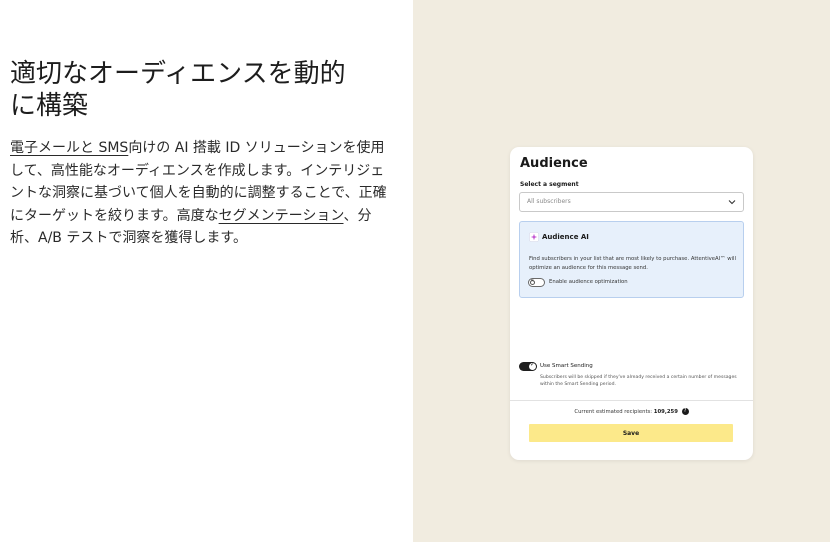 This screenshot has height=542, width=830. I want to click on help-icon: ?, so click(685, 411).